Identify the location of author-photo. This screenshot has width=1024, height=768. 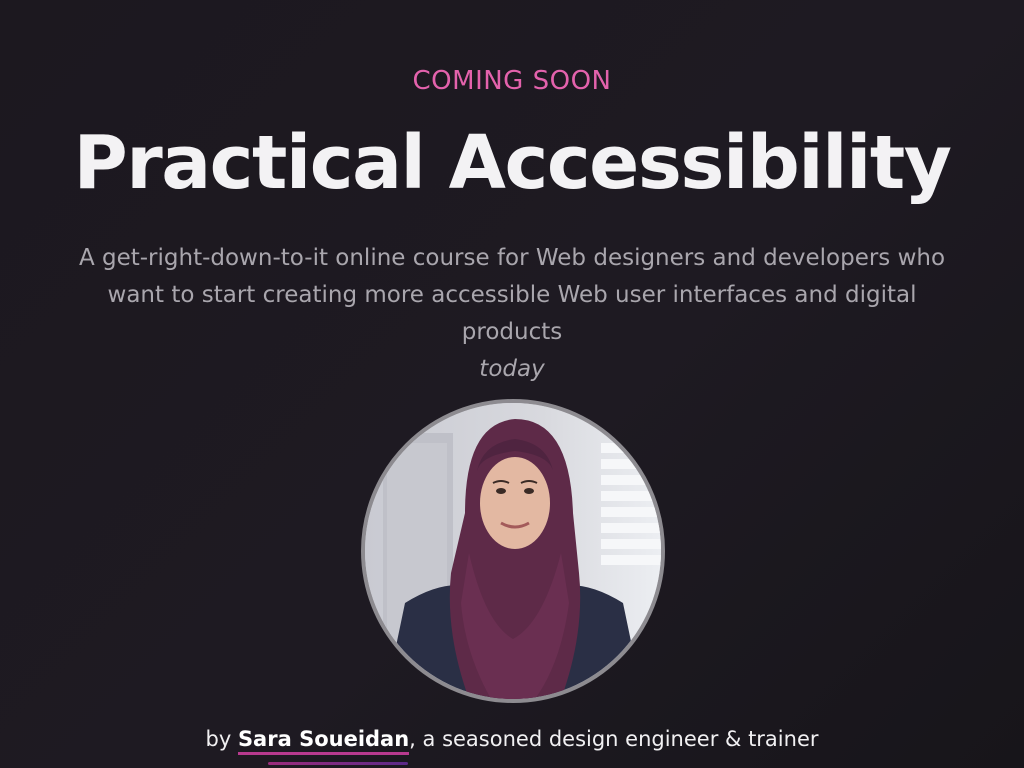
(513, 551).